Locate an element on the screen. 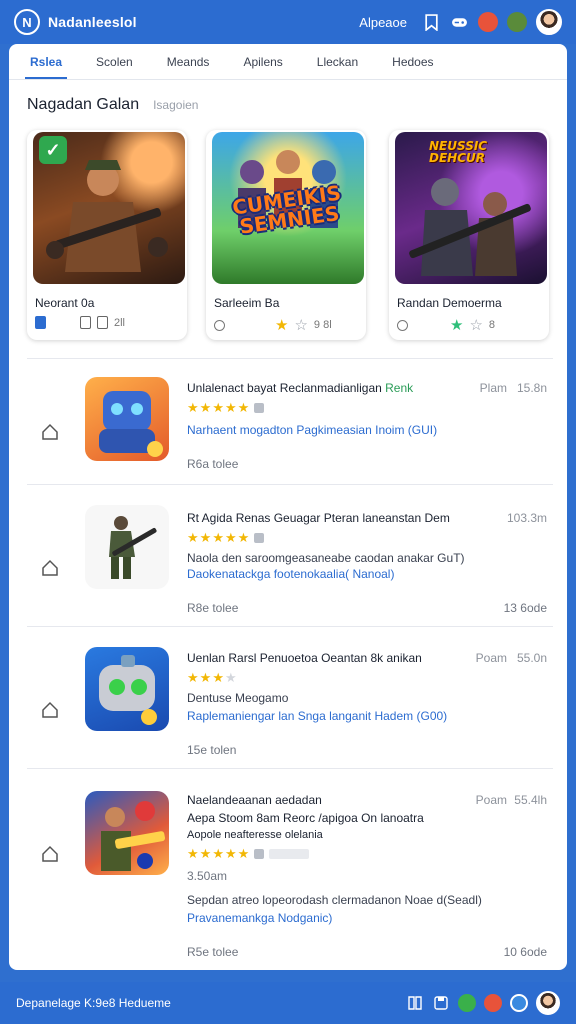 This screenshot has height=1024, width=576. bottom-actions is located at coordinates (483, 1003).